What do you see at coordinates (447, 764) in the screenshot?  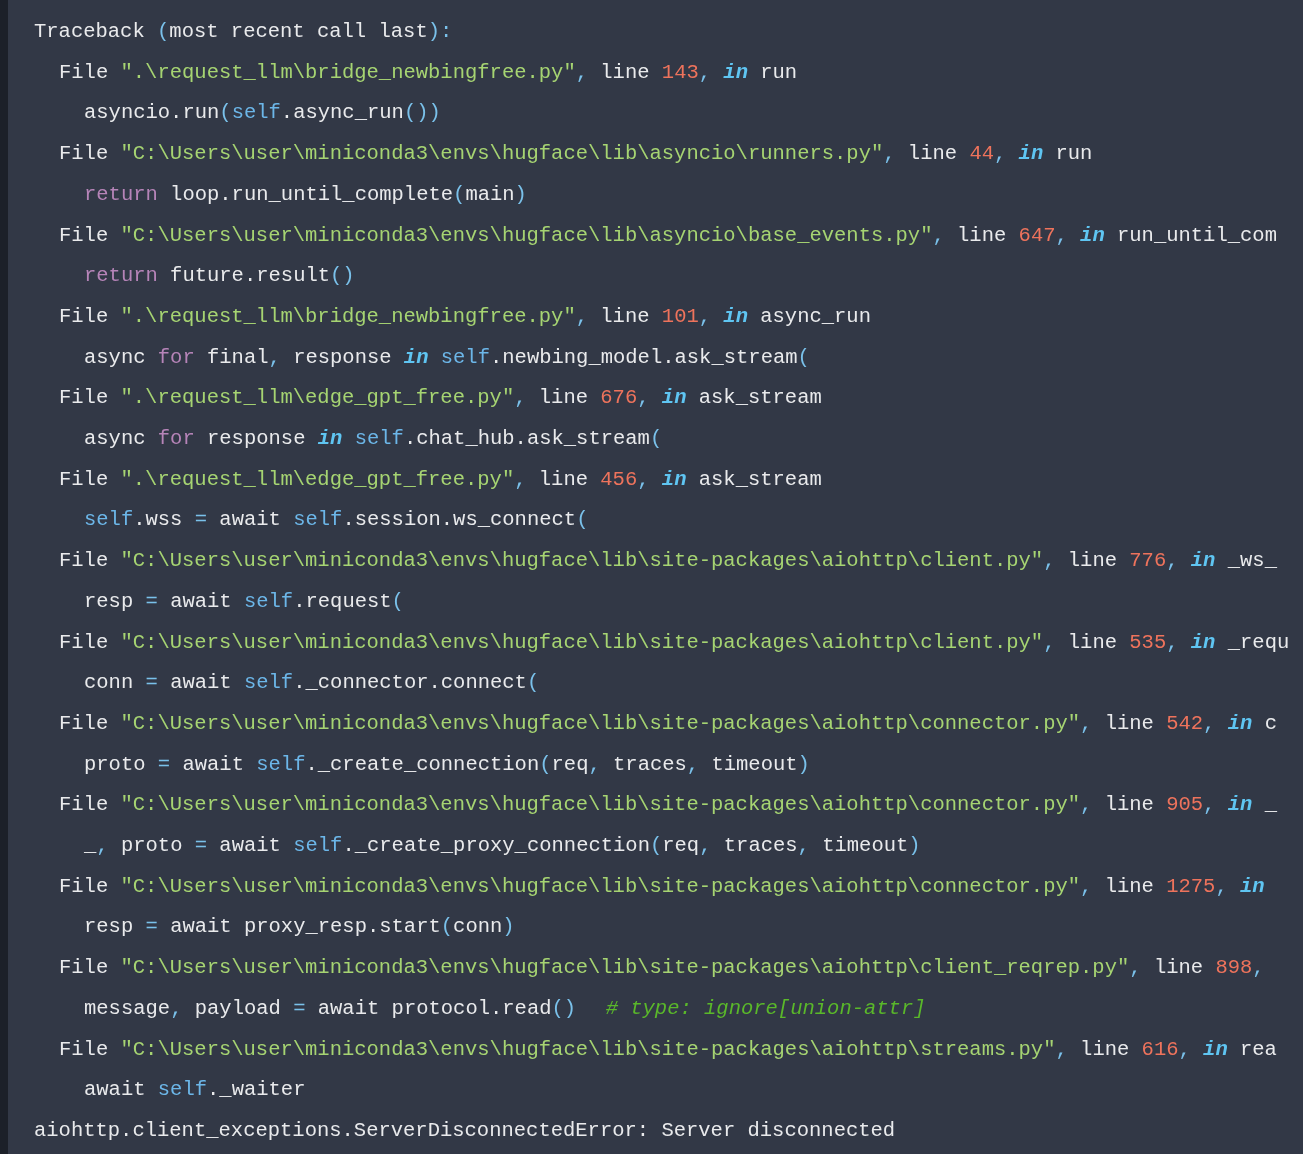 I see `code-line: proto = await self._create_connection(req, traces, timeout)` at bounding box center [447, 764].